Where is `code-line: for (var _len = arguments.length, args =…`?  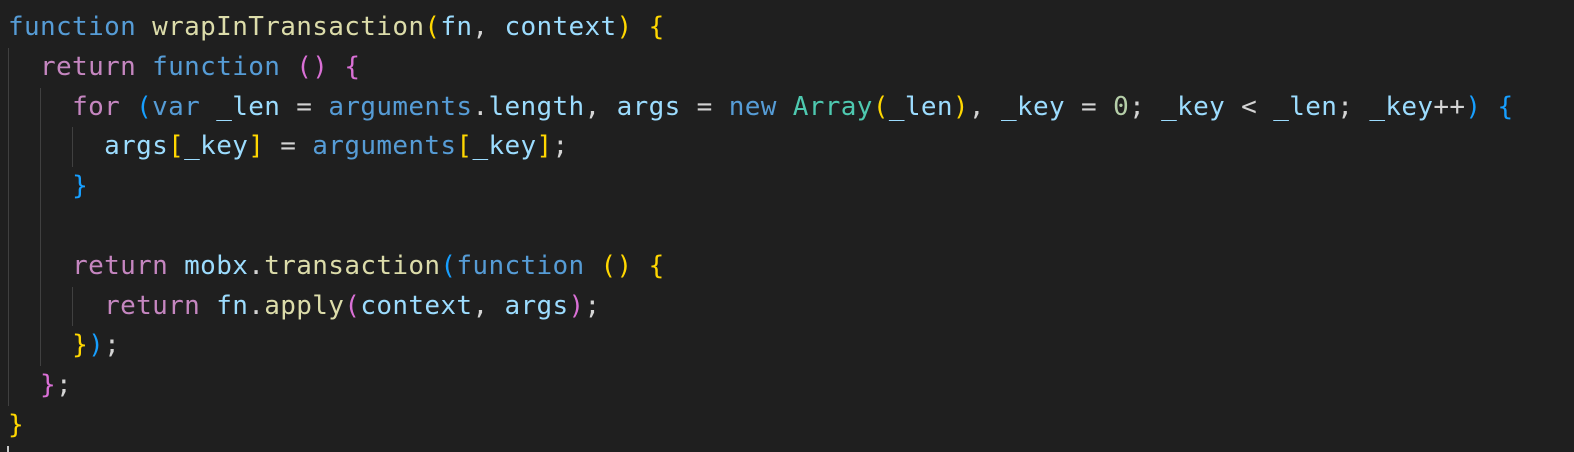 code-line: for (var _len = arguments.length, args =… is located at coordinates (787, 107).